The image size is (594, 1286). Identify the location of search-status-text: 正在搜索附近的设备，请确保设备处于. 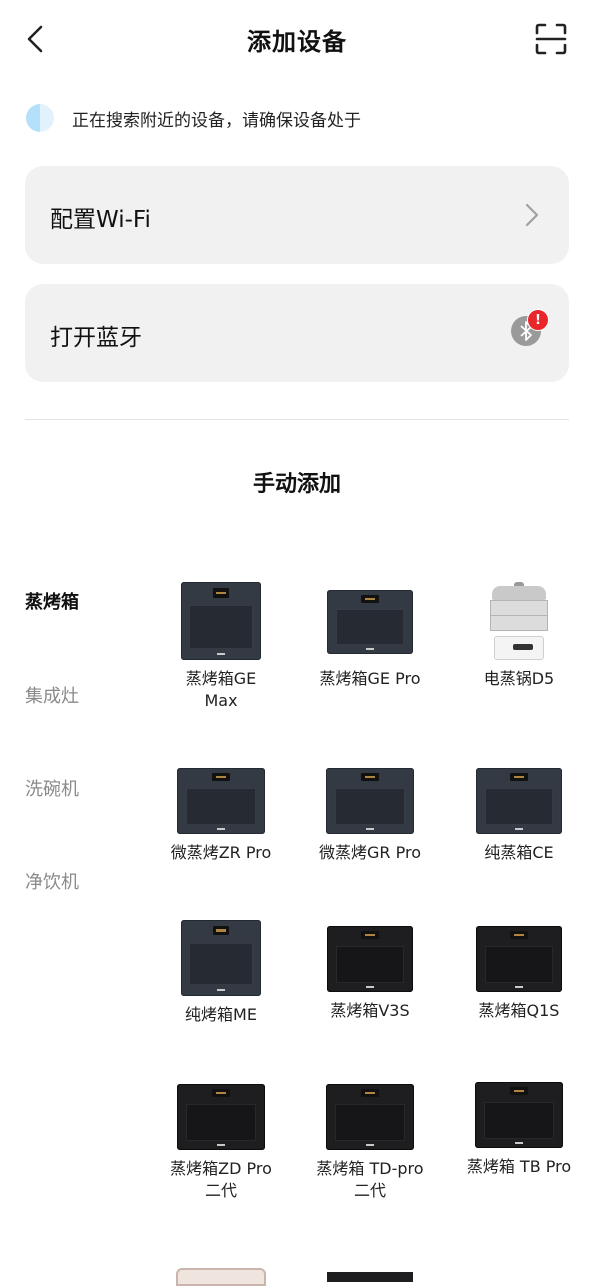
(216, 120).